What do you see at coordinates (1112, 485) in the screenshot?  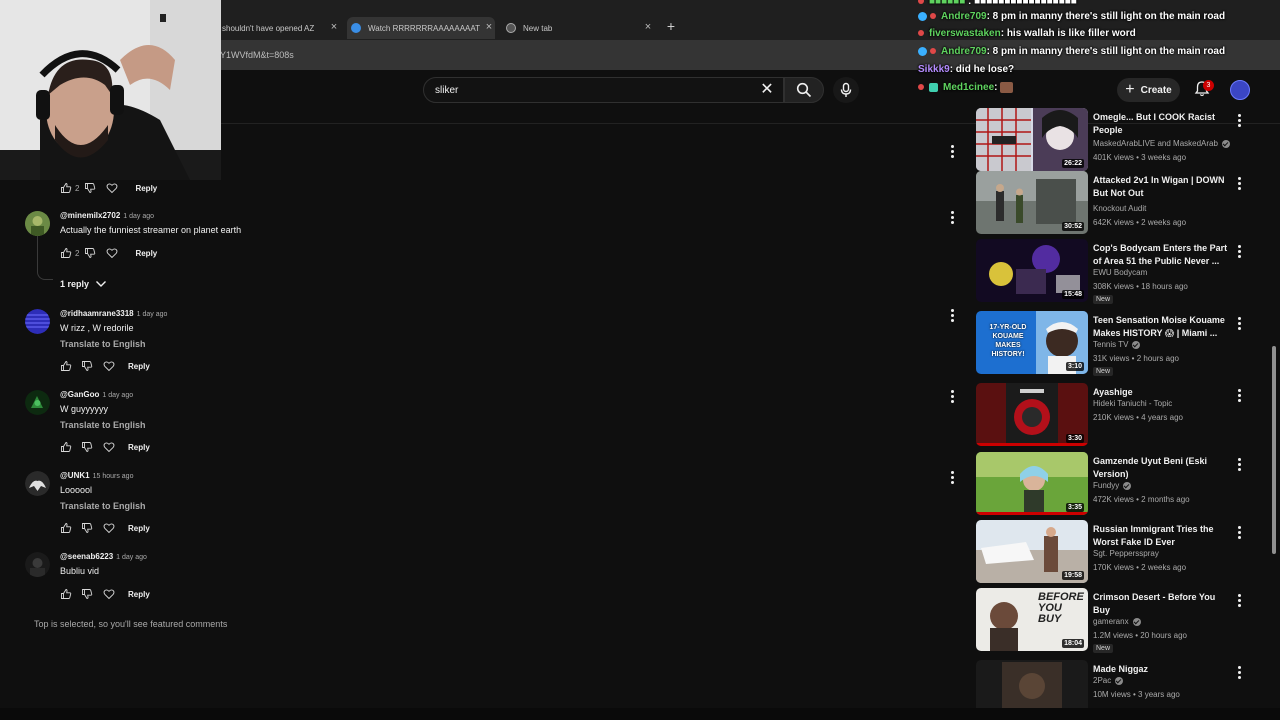 I see `channel-name: Fundyy` at bounding box center [1112, 485].